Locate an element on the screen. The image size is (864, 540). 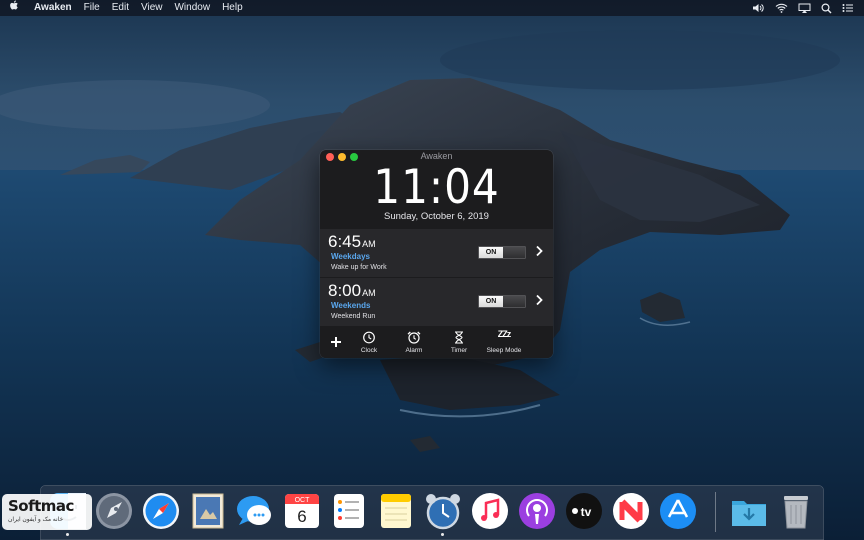
mail-stamp-icon is located at coordinates (208, 511).